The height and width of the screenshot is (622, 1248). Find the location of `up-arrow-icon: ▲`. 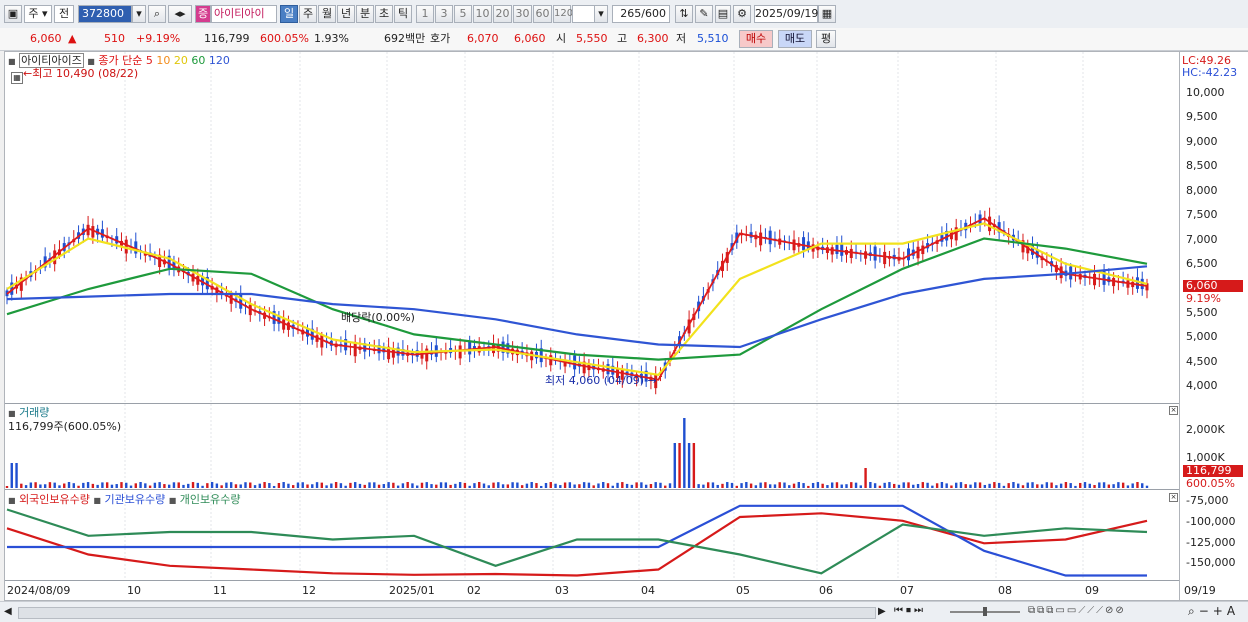

up-arrow-icon: ▲ is located at coordinates (72, 38).